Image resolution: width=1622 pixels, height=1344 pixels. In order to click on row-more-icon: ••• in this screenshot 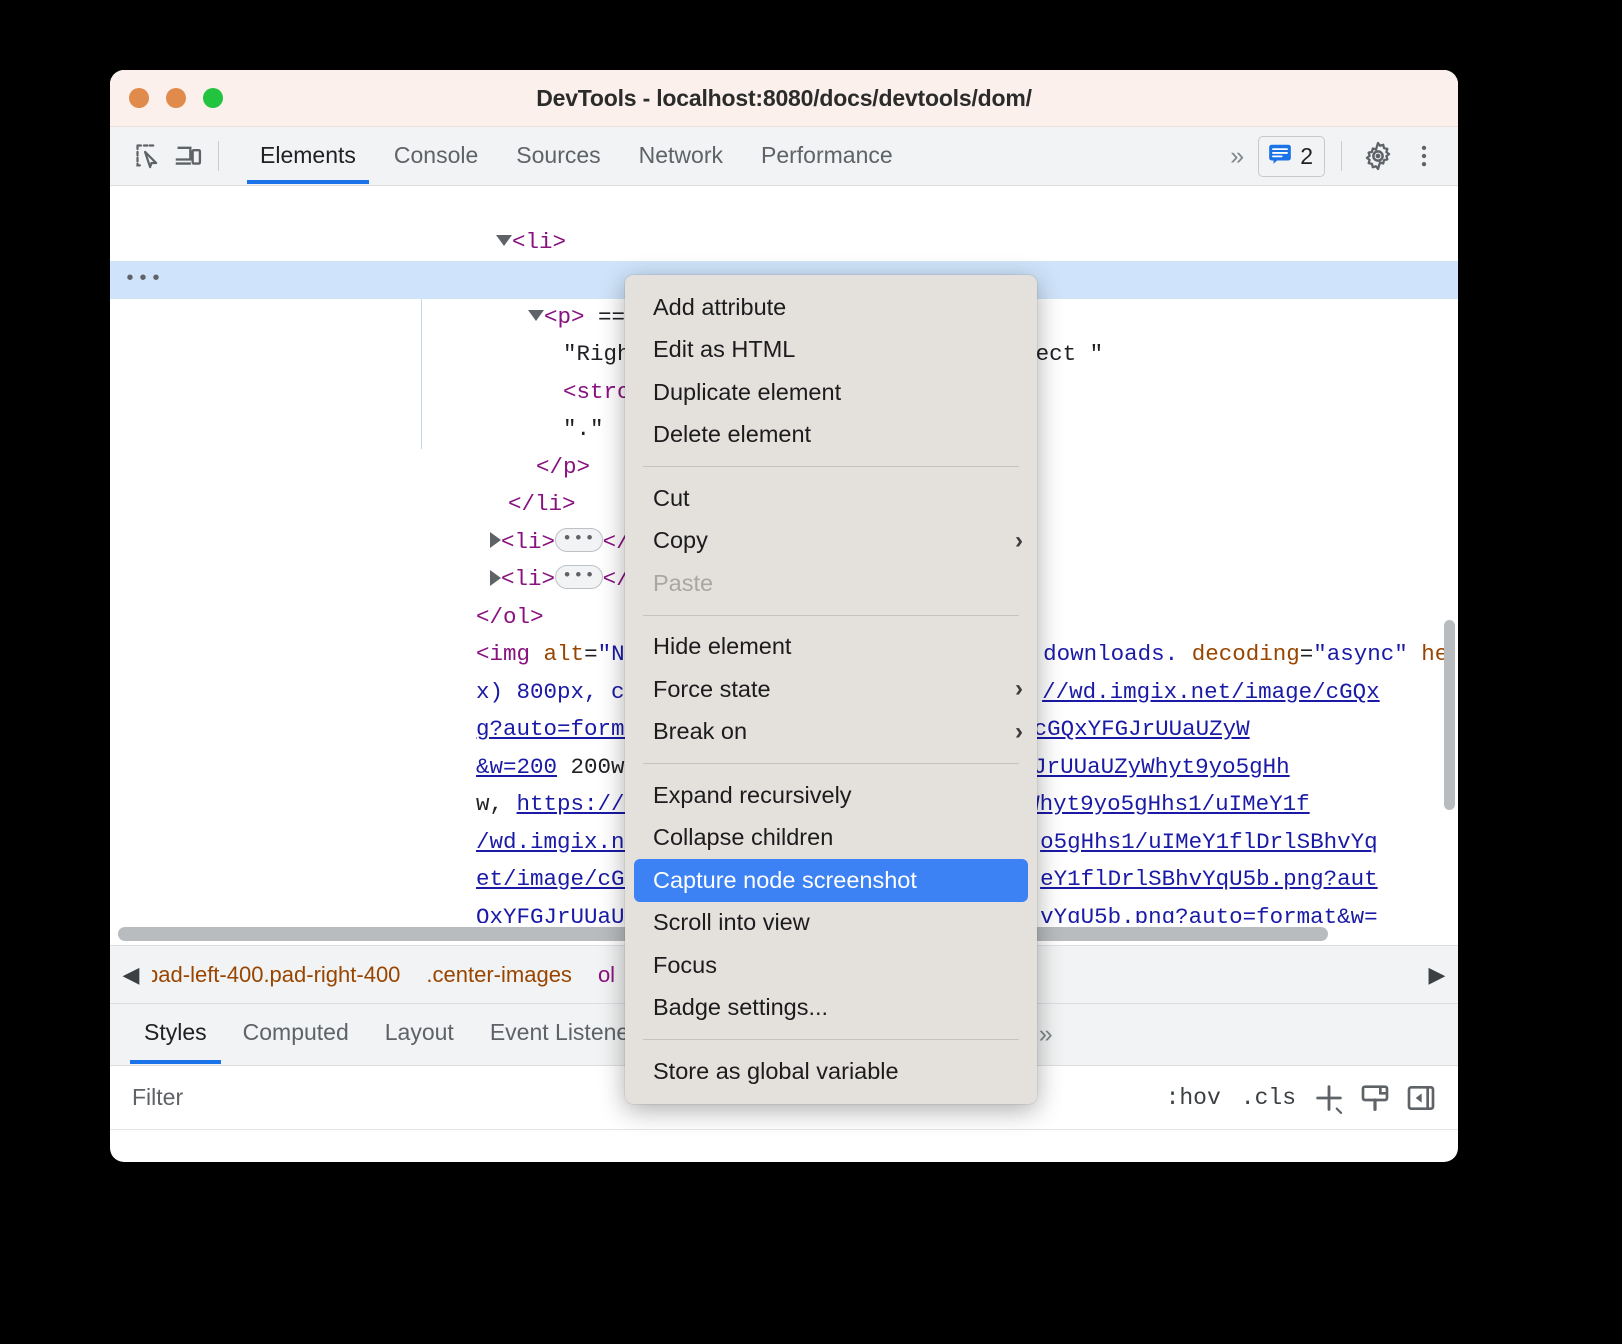, I will do `click(143, 280)`.